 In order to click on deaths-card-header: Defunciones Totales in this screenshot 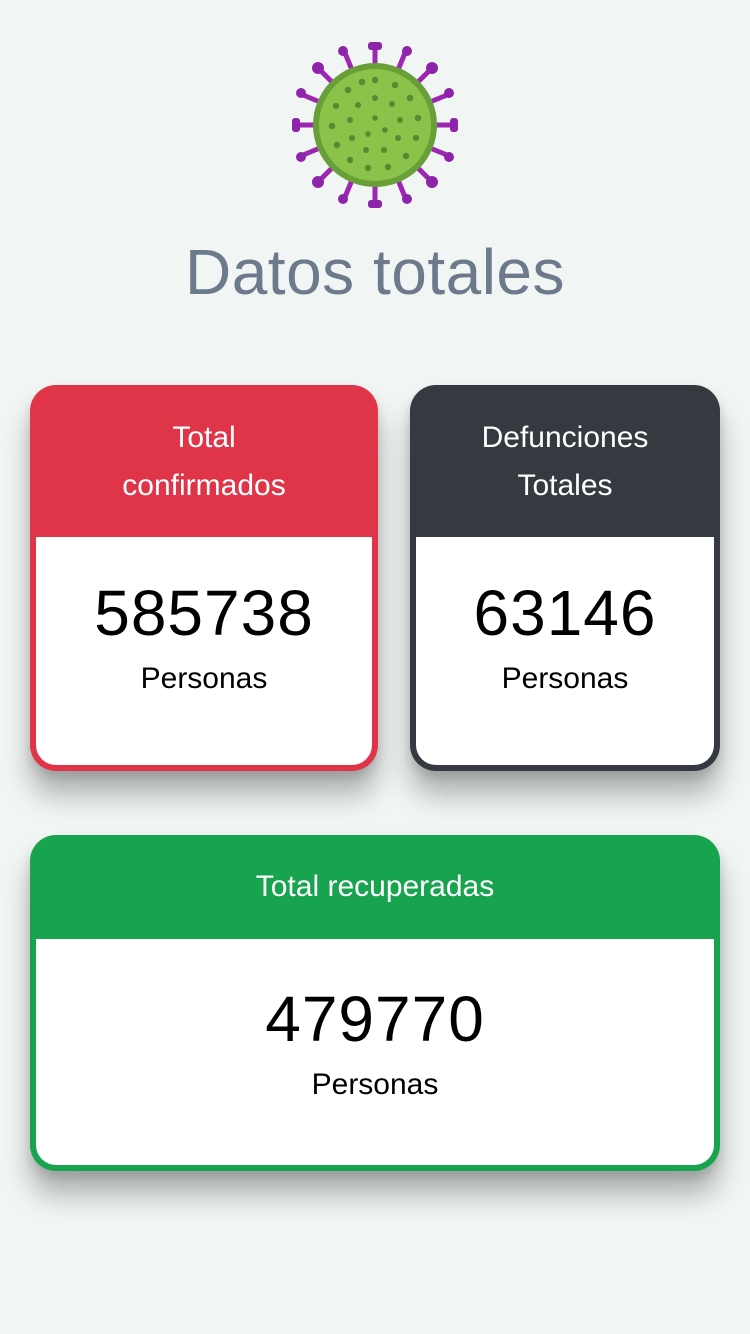, I will do `click(565, 461)`.